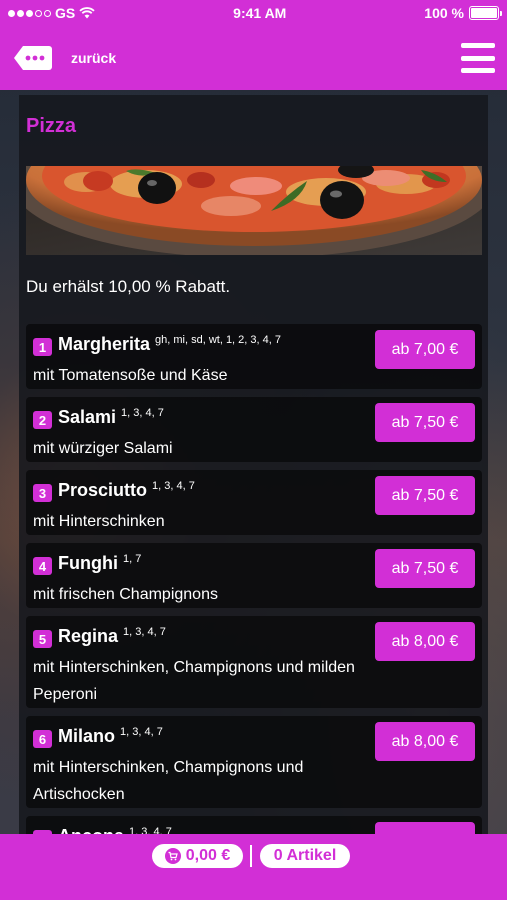  I want to click on product-number: 6, so click(42, 739).